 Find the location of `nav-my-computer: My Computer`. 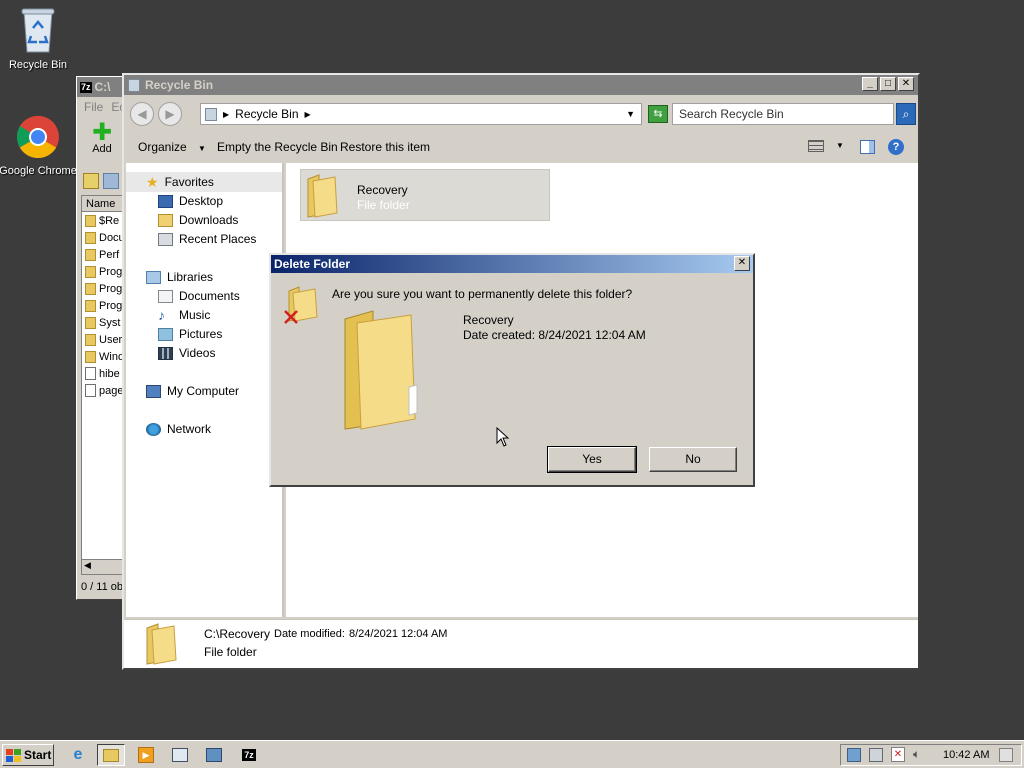

nav-my-computer: My Computer is located at coordinates (192, 391).